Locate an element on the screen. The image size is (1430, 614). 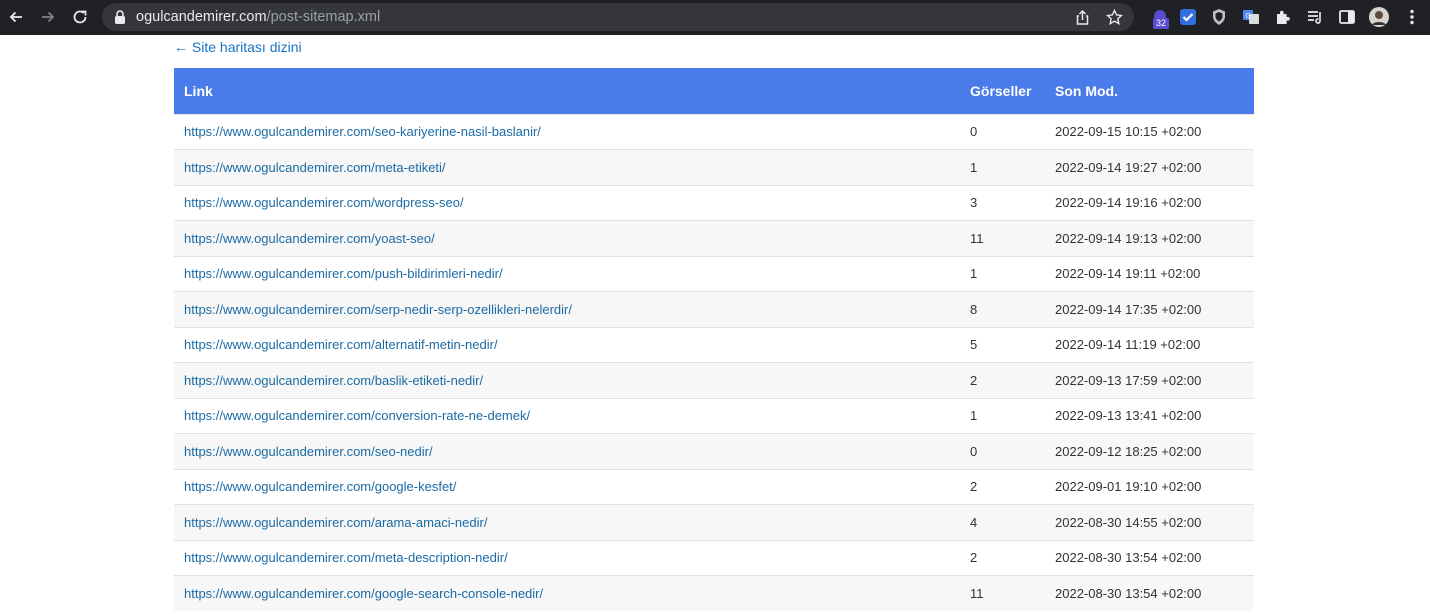
reading-list-icon is located at coordinates (1314, 17).